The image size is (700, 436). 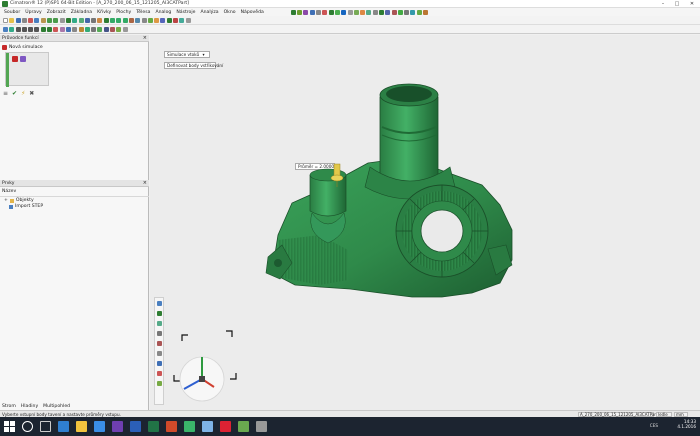 What do you see at coordinates (50, 29) in the screenshot?
I see `loft-icon` at bounding box center [50, 29].